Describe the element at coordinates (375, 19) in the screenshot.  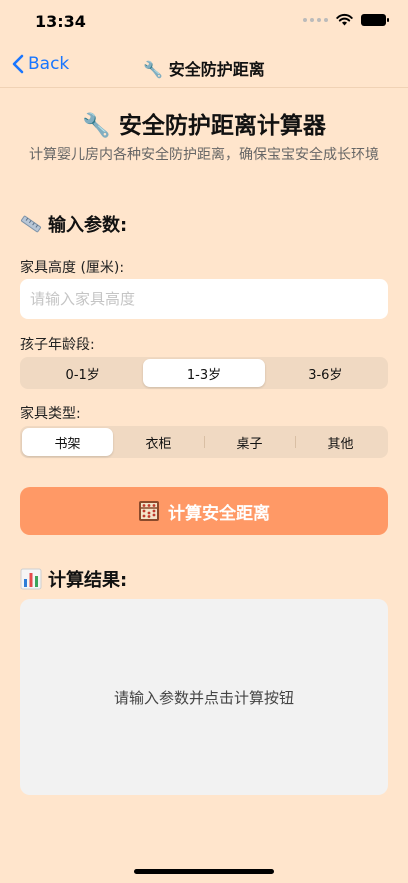
I see `battery-icon` at that location.